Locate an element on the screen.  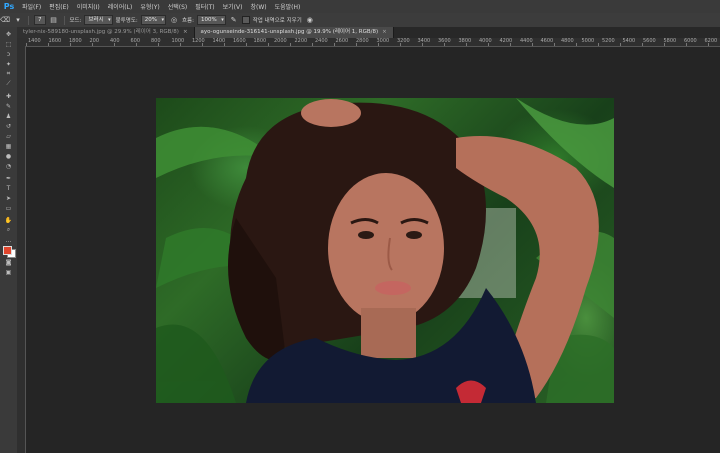
zoom-icon: ⌕ is located at coordinates (8, 230).